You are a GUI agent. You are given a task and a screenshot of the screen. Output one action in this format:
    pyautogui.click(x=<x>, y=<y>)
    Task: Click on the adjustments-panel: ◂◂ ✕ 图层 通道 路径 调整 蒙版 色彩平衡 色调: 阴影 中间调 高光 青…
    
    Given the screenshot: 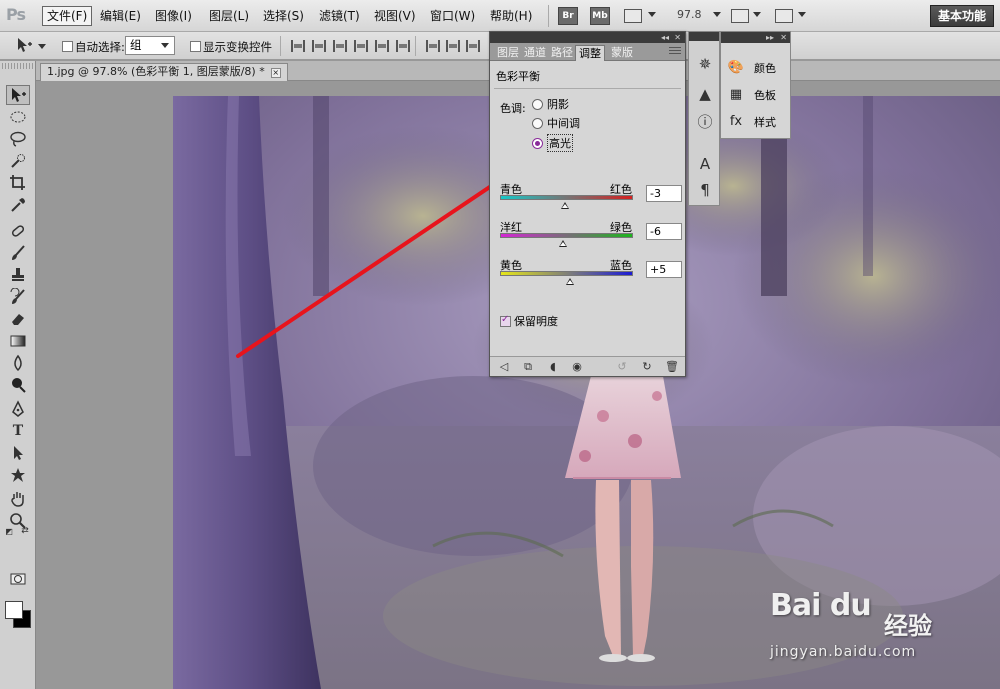 What is the action you would take?
    pyautogui.click(x=587, y=204)
    